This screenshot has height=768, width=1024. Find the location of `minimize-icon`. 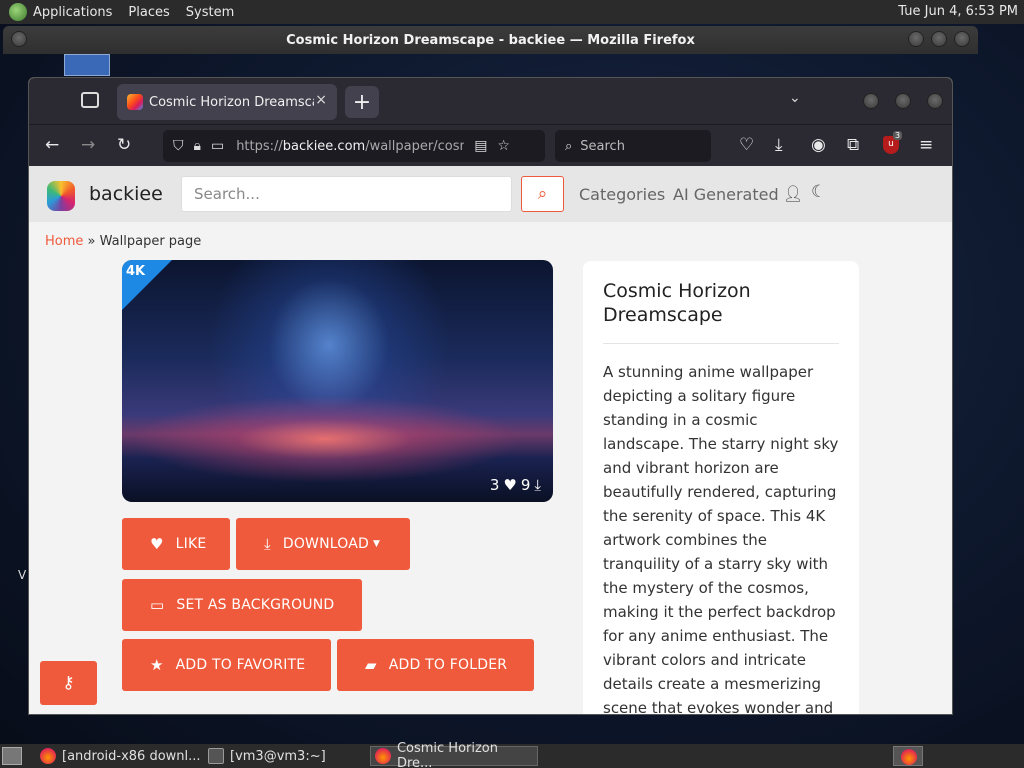

minimize-icon is located at coordinates (916, 39).